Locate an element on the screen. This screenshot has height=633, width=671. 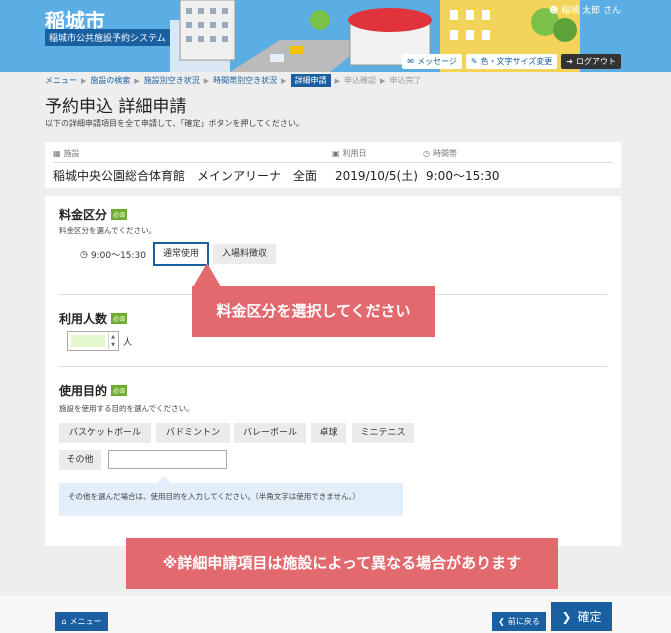
confirm-label: 確定 is located at coordinates (589, 617).